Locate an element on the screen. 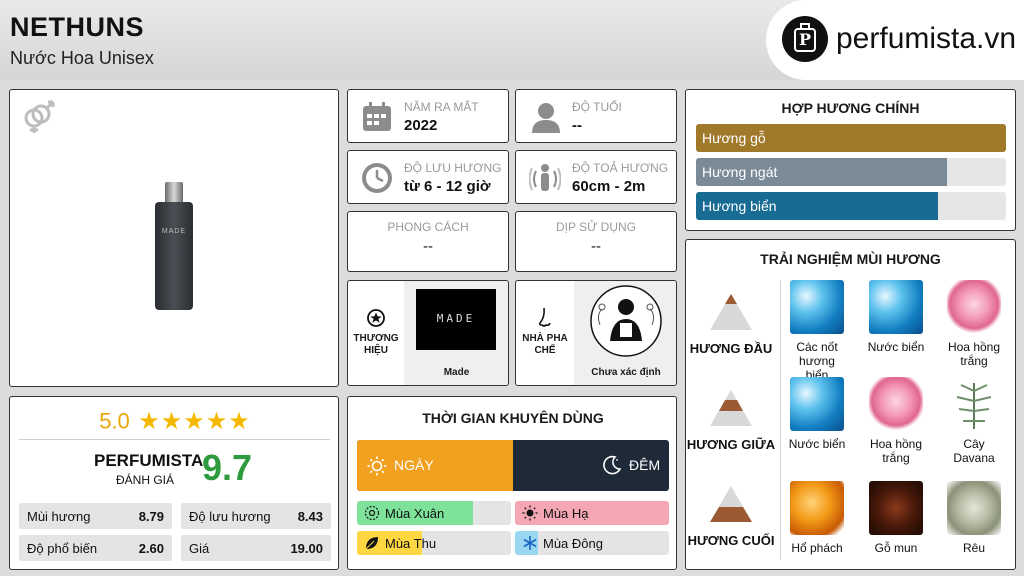  brand-logo-box: MADE Made is located at coordinates (456, 333).